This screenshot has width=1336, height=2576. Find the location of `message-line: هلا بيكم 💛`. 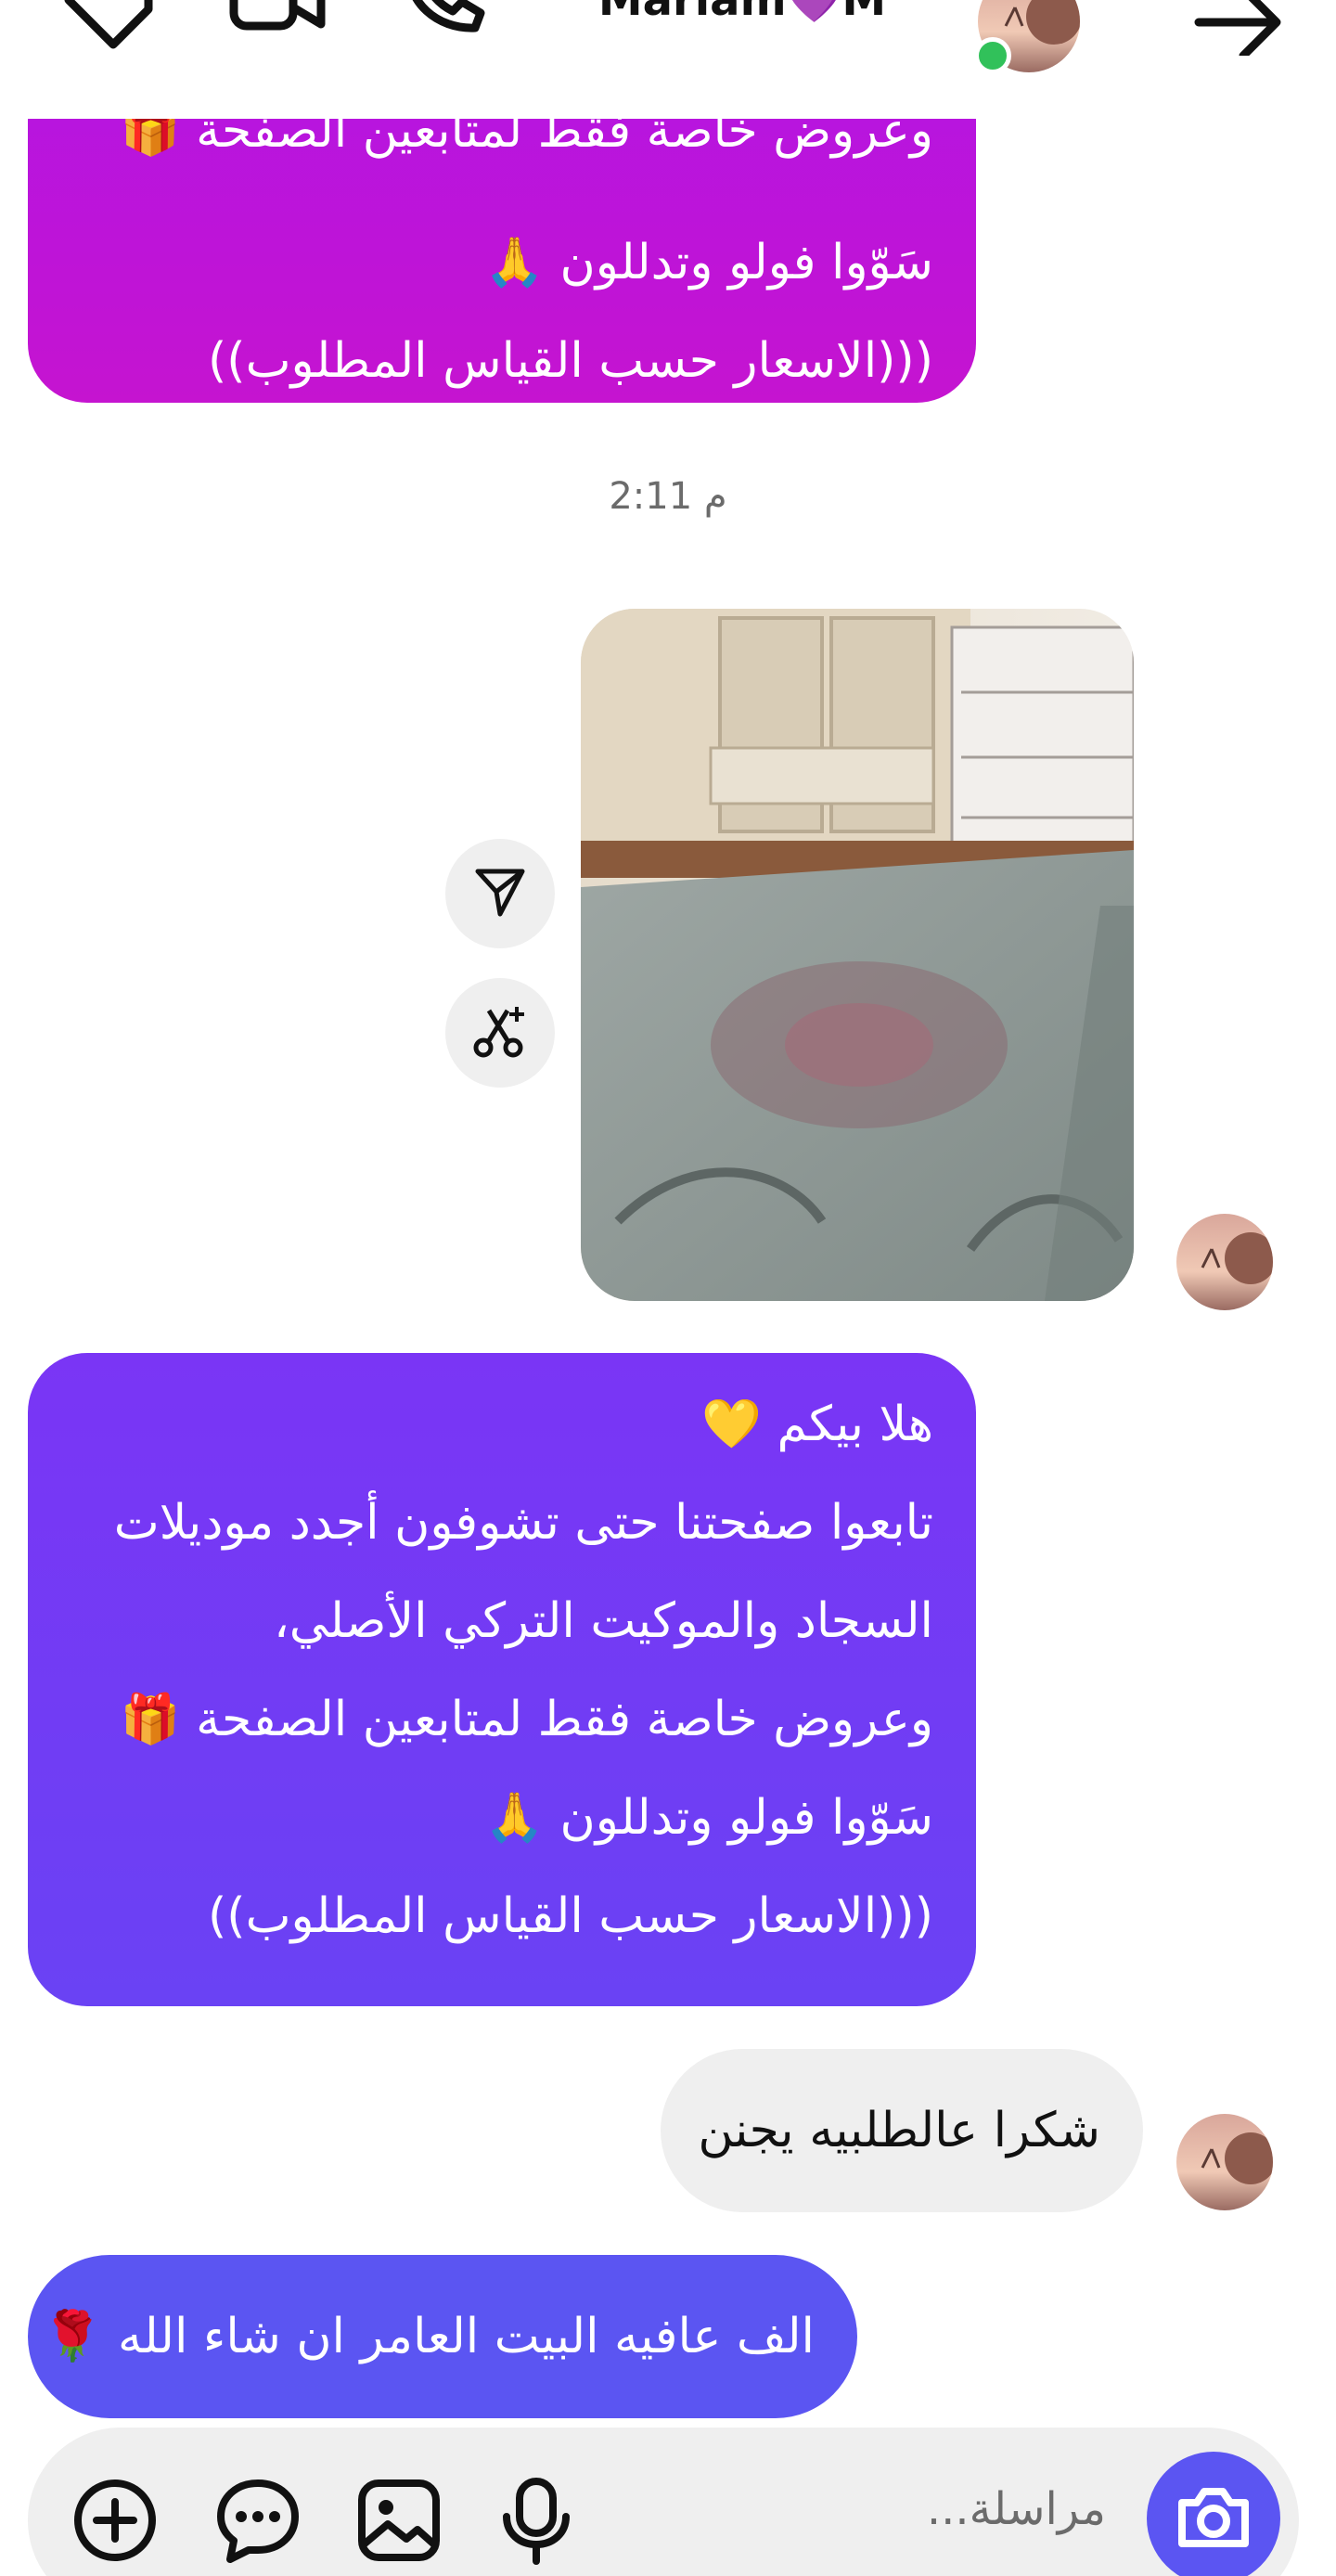

message-line: هلا بيكم 💛 is located at coordinates (817, 1425).